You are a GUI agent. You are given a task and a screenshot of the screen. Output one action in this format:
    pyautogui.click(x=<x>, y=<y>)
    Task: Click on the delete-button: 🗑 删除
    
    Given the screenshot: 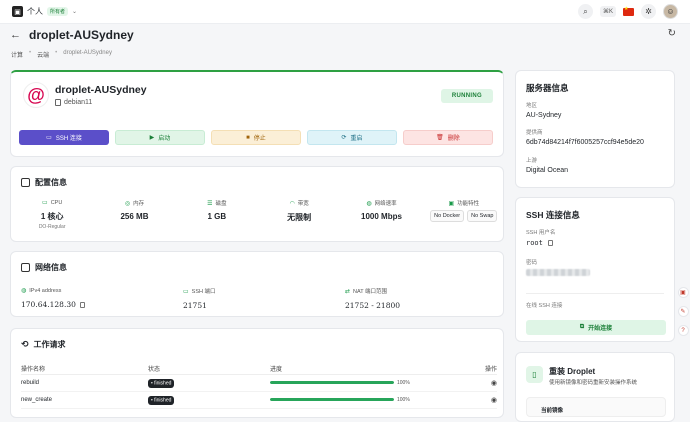 What is the action you would take?
    pyautogui.click(x=448, y=137)
    